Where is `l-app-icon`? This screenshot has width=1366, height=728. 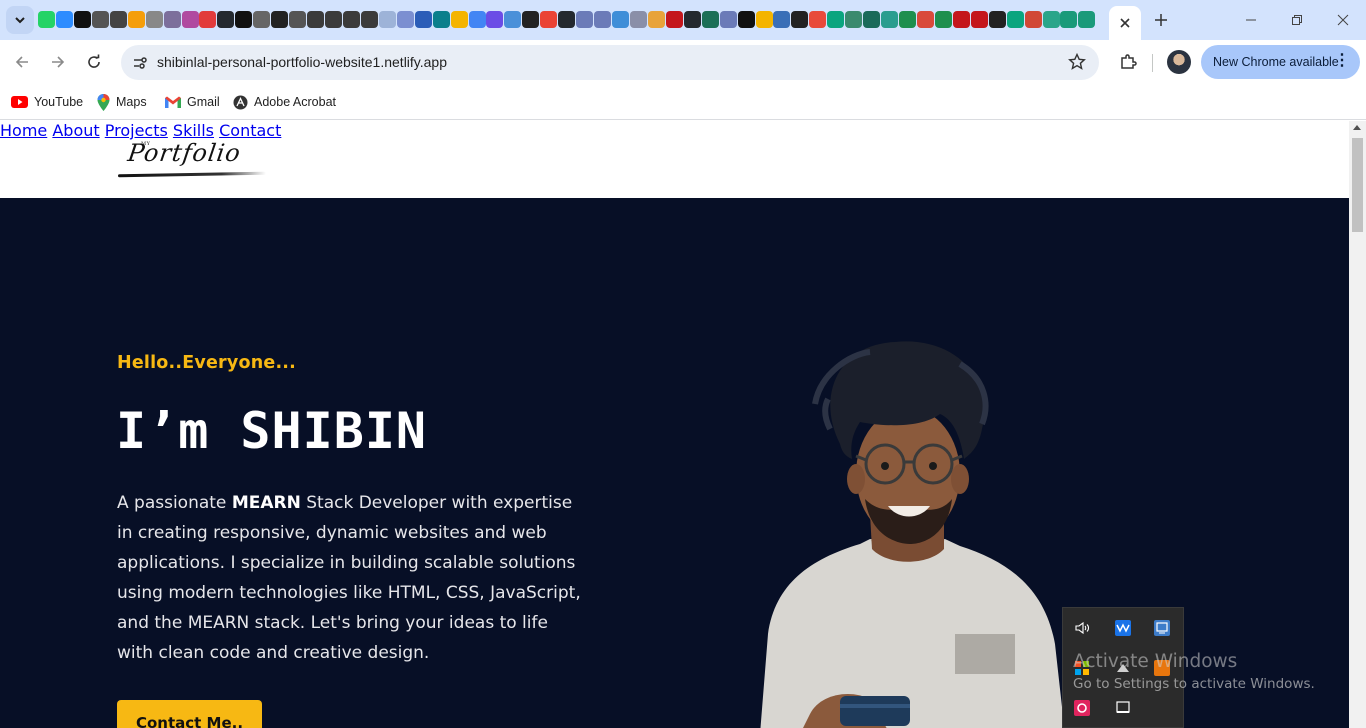
l-app-icon is located at coordinates (800, 19).